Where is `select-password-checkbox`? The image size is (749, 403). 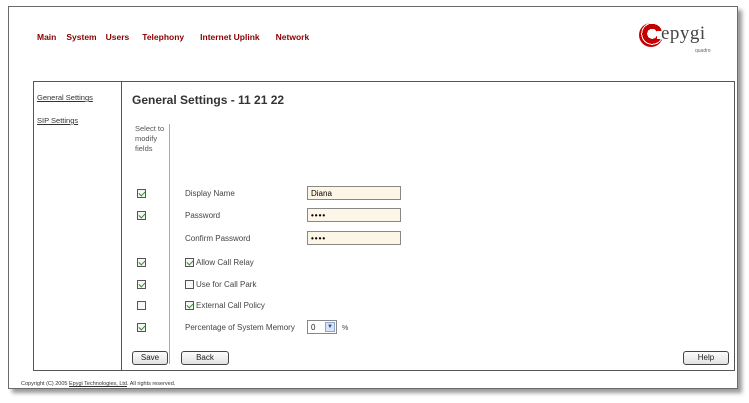
select-password-checkbox is located at coordinates (141, 215).